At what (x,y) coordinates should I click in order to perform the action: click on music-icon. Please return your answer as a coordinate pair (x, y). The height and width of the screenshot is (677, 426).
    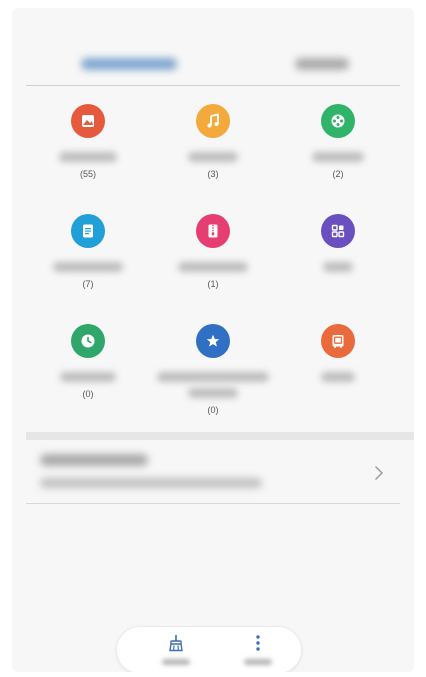
    Looking at the image, I should click on (213, 121).